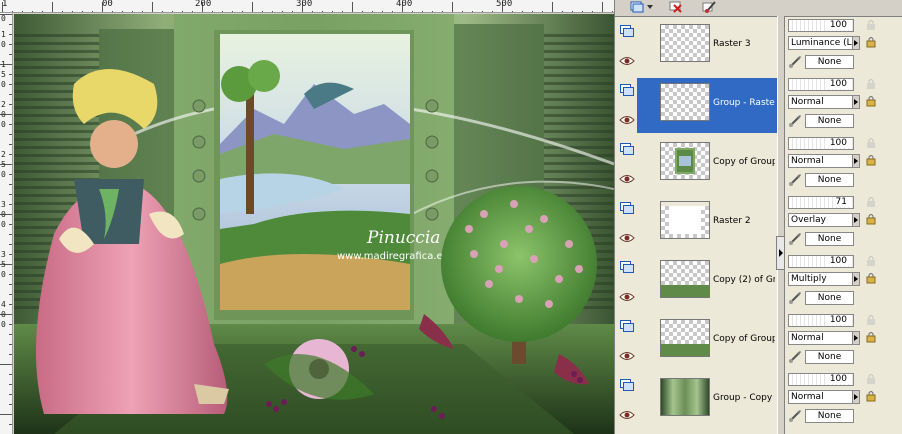 The image size is (902, 434). I want to click on layer-row: Raster 3 100 Luminance (L) None, so click(758, 46).